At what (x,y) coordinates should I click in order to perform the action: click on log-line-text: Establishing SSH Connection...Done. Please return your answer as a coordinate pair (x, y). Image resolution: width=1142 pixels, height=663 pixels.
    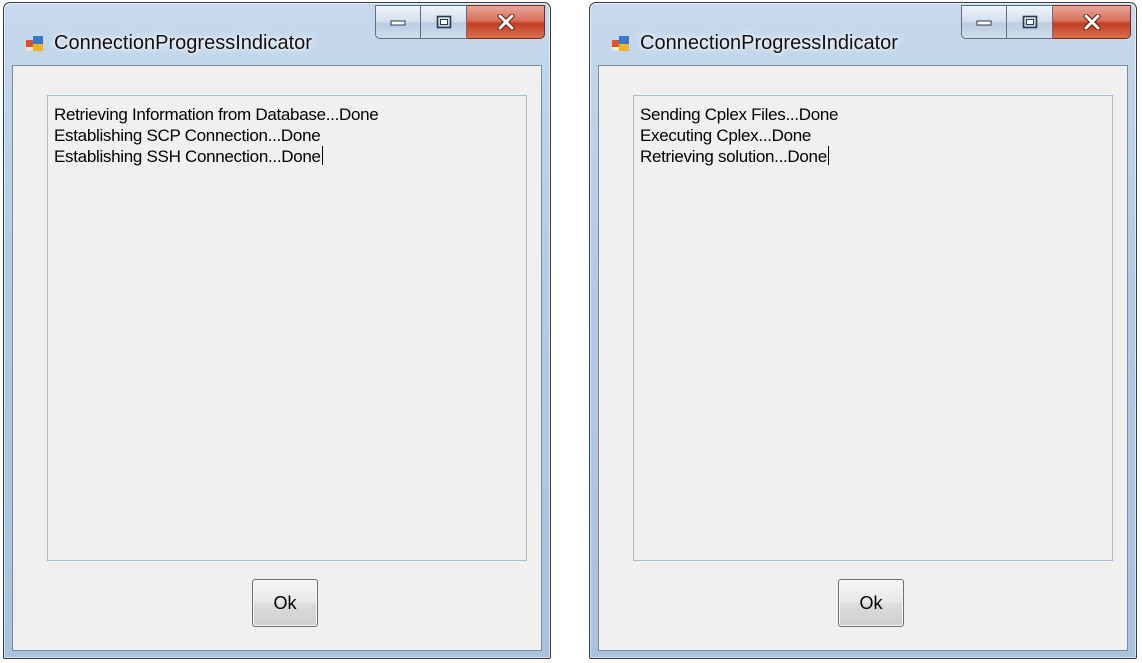
    Looking at the image, I should click on (187, 156).